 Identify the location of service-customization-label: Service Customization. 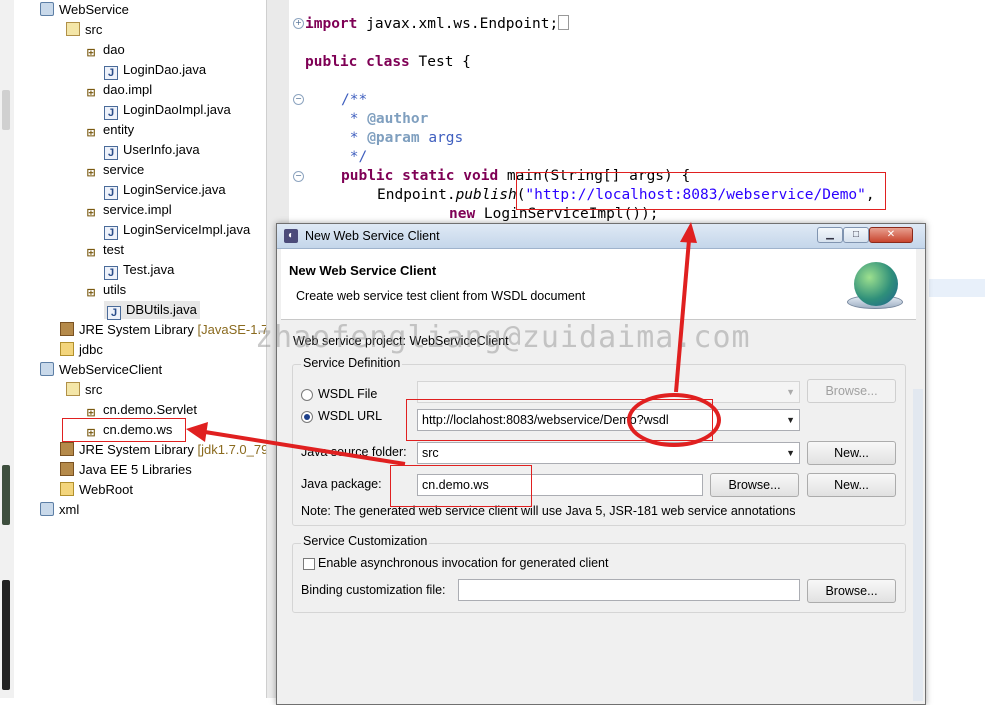
(365, 541).